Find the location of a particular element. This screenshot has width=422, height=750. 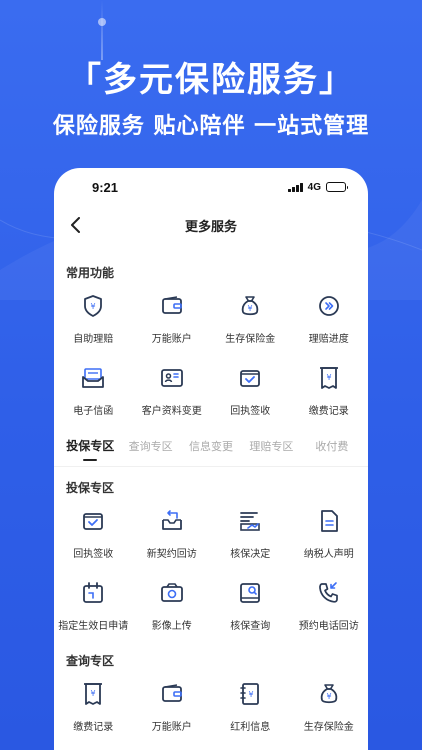

section-title-insure: 投保专区 is located at coordinates (90, 488).